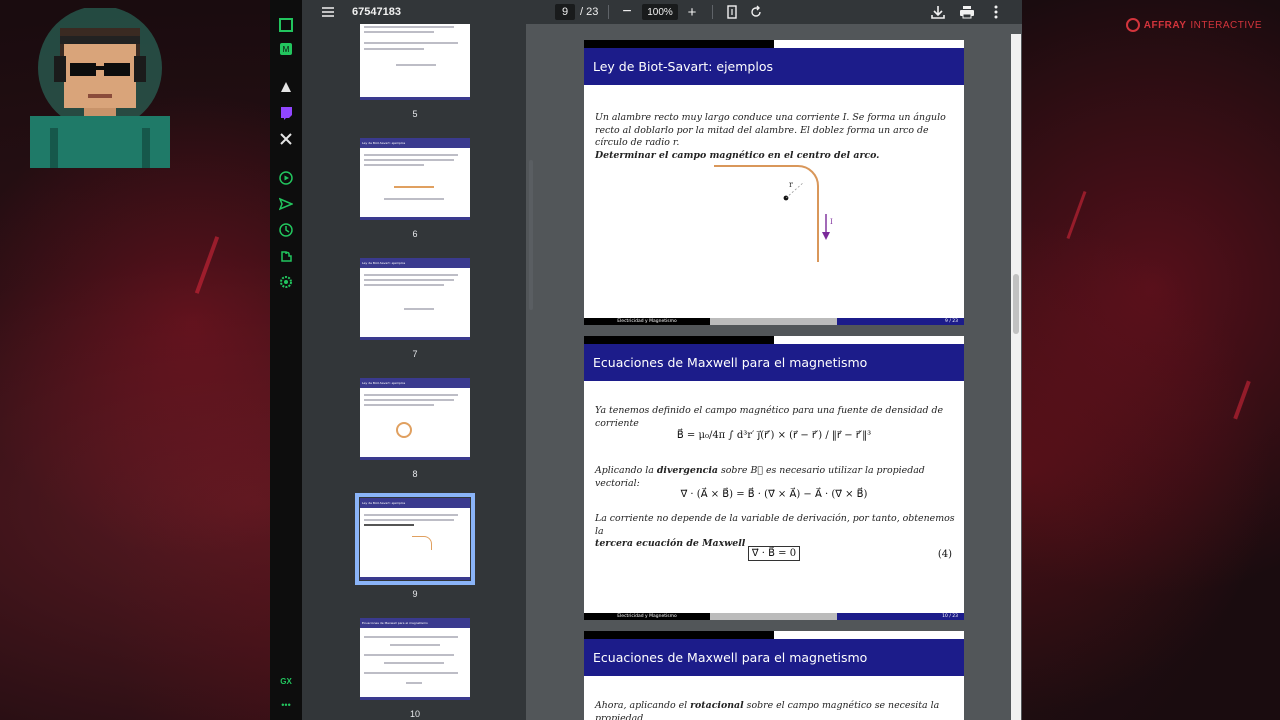 The width and height of the screenshot is (1280, 720). Describe the element at coordinates (1016, 377) in the screenshot. I see `document-scrollbar` at that location.